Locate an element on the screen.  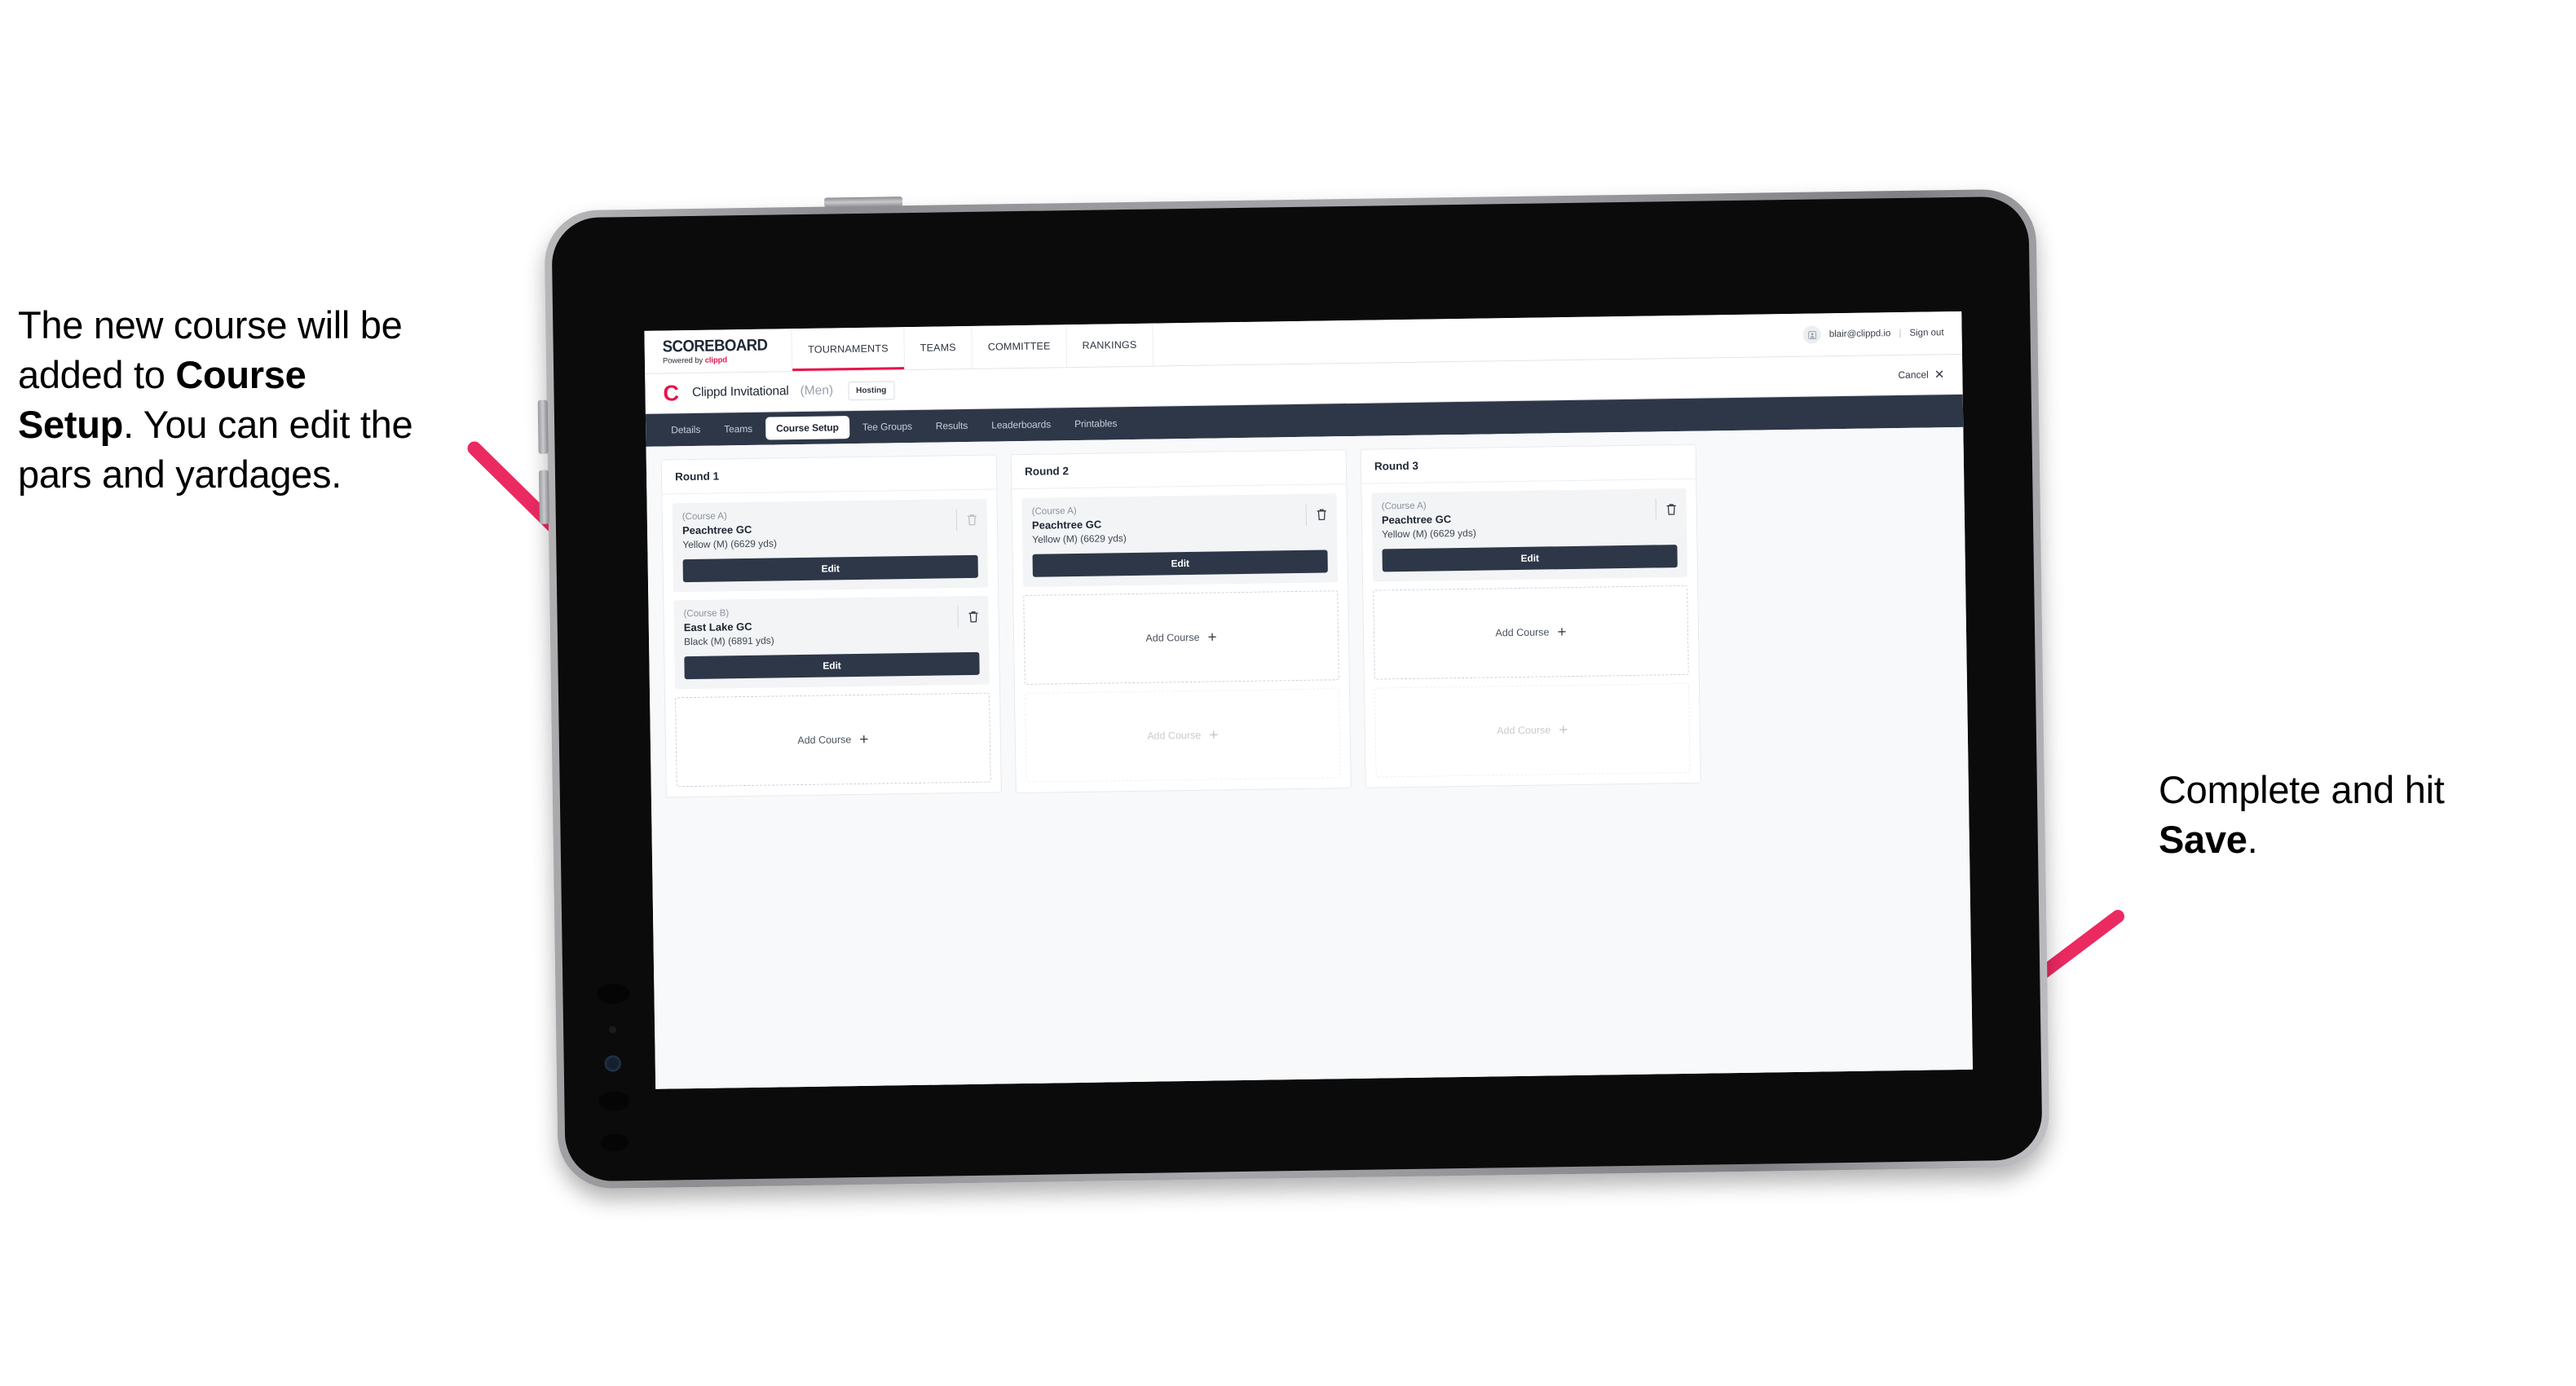
nav-item-committee: COMMITTEE is located at coordinates (1019, 346).